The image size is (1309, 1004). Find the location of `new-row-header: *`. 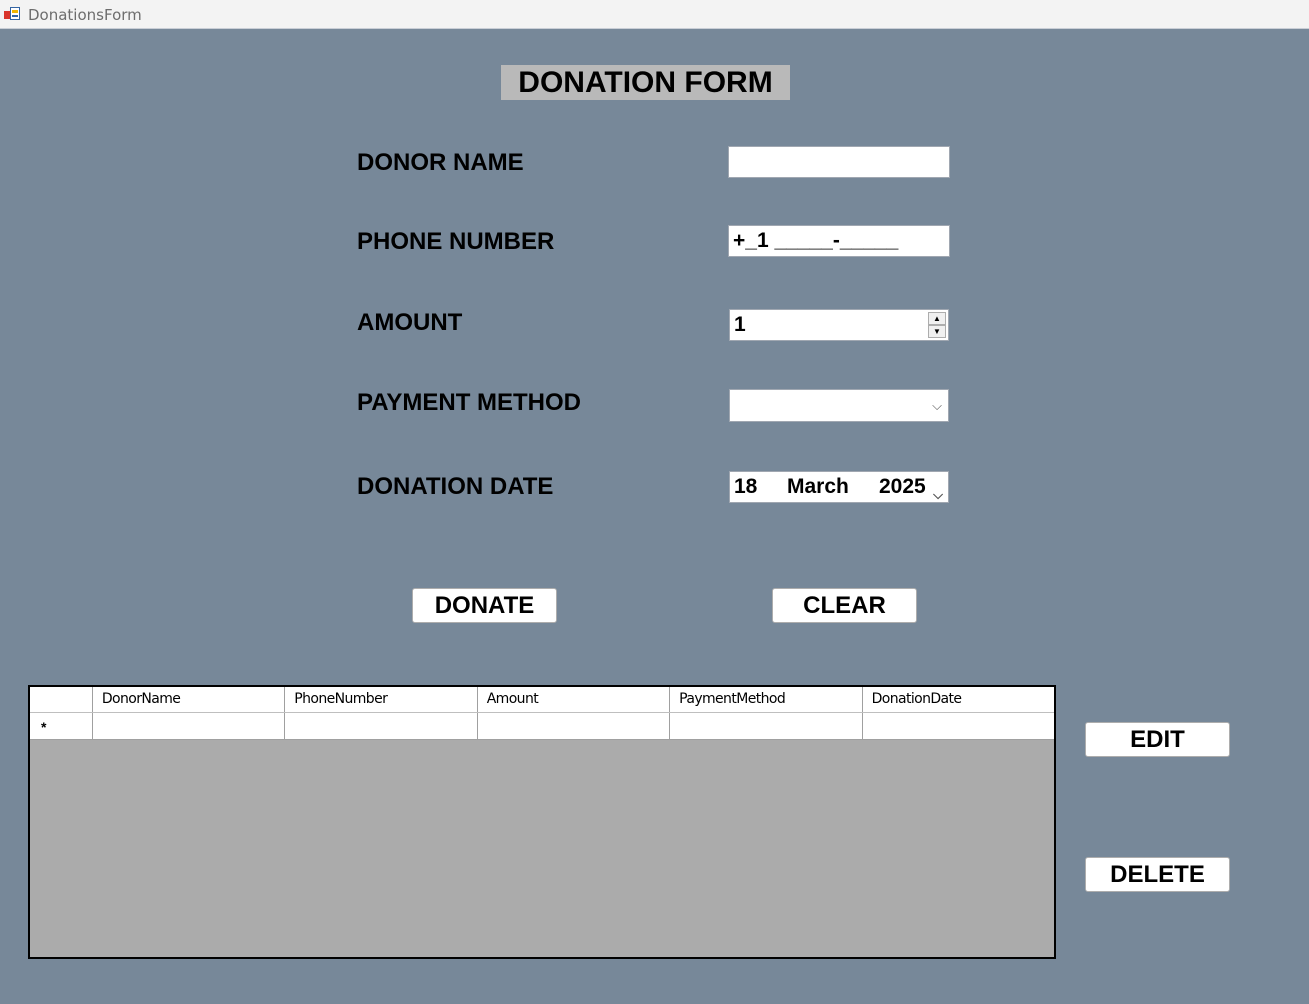

new-row-header: * is located at coordinates (61, 726).